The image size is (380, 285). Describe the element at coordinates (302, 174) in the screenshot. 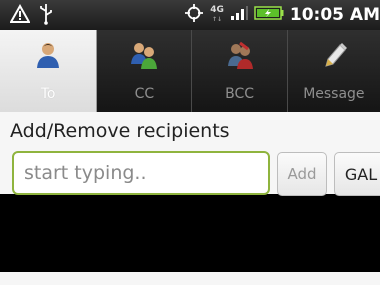

I see `add-button: Add` at that location.